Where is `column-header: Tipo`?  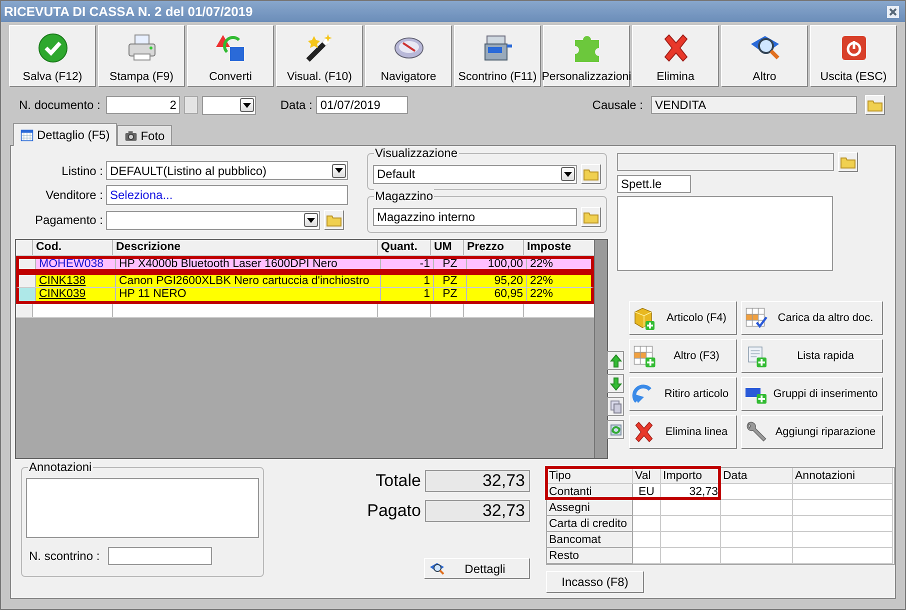
column-header: Tipo is located at coordinates (590, 476).